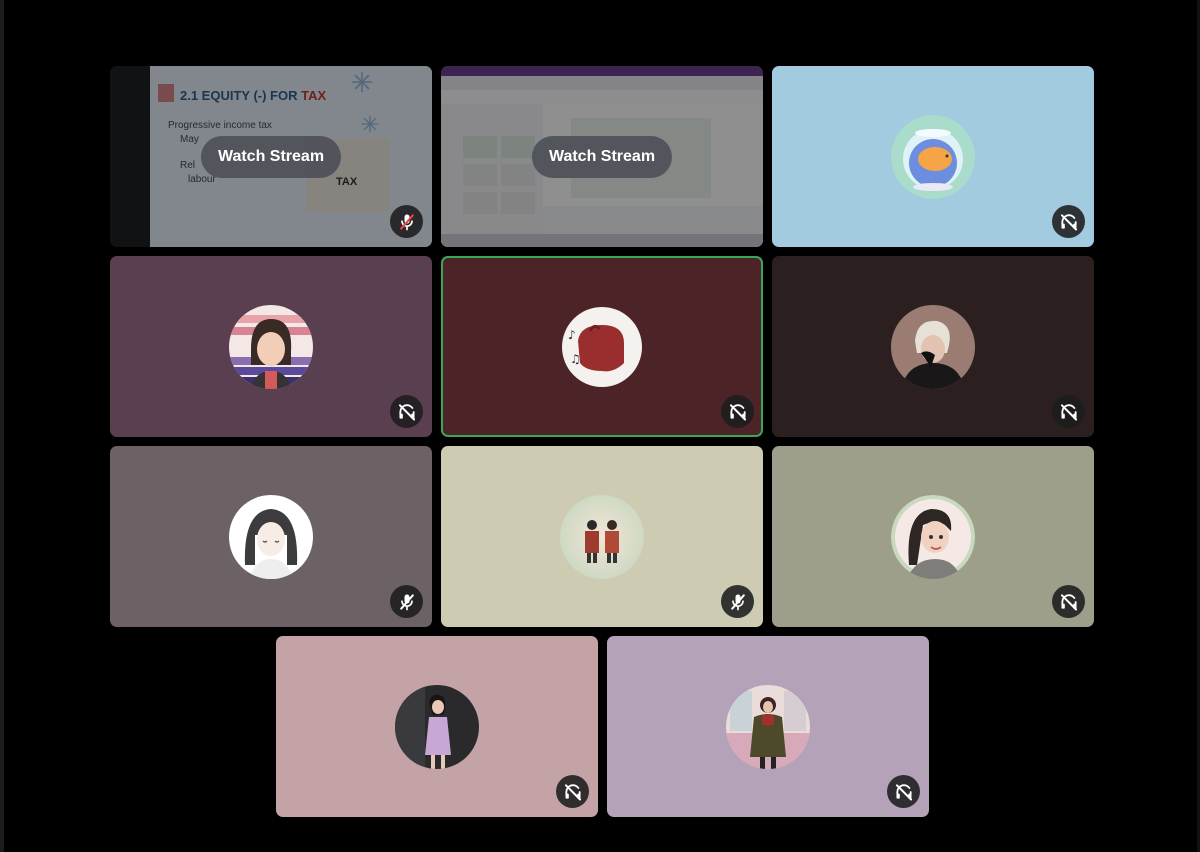 This screenshot has height=852, width=1200. I want to click on avatar-smiling-girl, so click(933, 536).